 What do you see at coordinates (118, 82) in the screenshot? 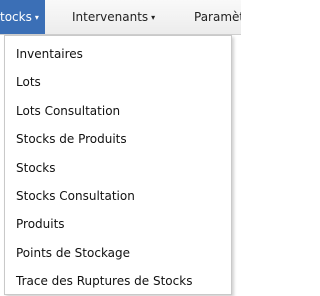
I see `menu-item-lots: Lots` at bounding box center [118, 82].